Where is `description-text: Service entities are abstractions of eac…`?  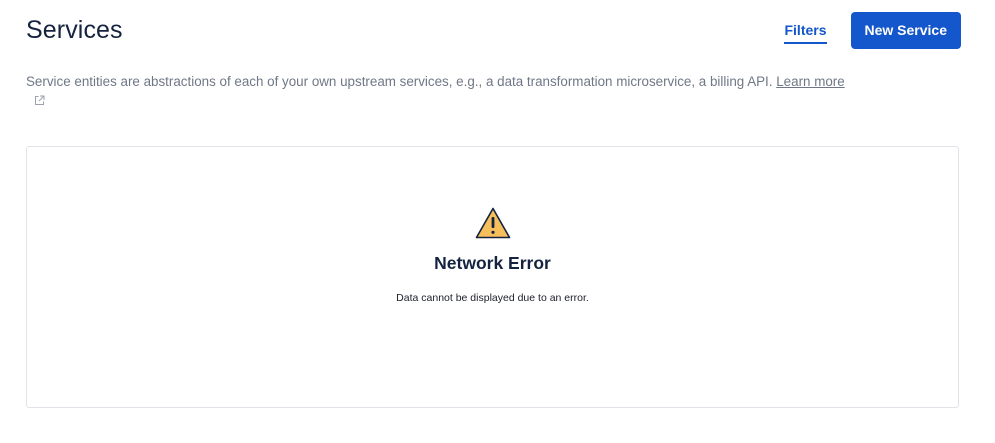 description-text: Service entities are abstractions of eac… is located at coordinates (401, 81).